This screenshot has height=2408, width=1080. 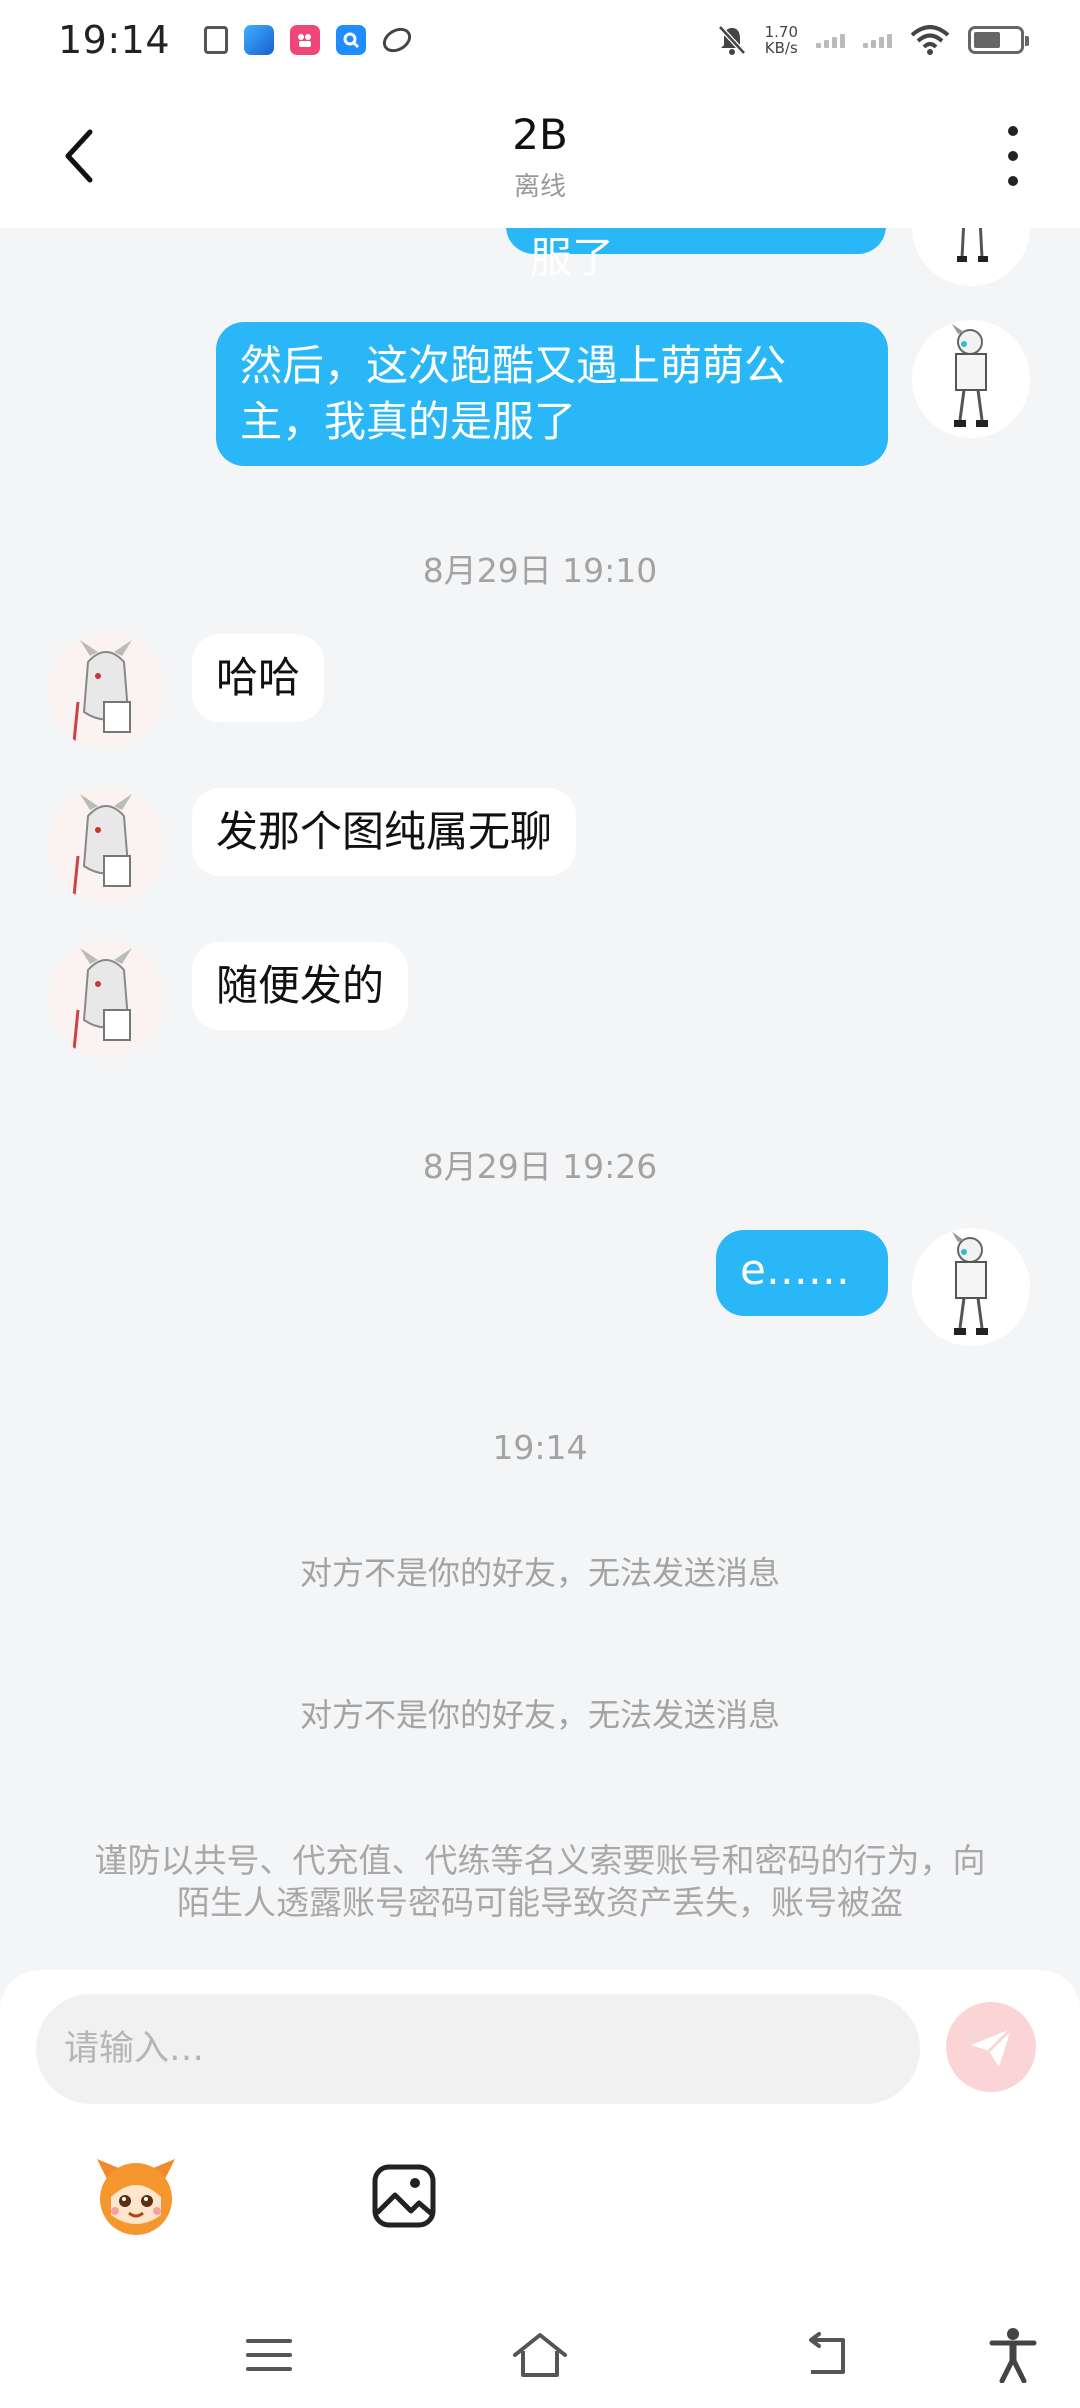 I want to click on back-nav-button, so click(x=825, y=2355).